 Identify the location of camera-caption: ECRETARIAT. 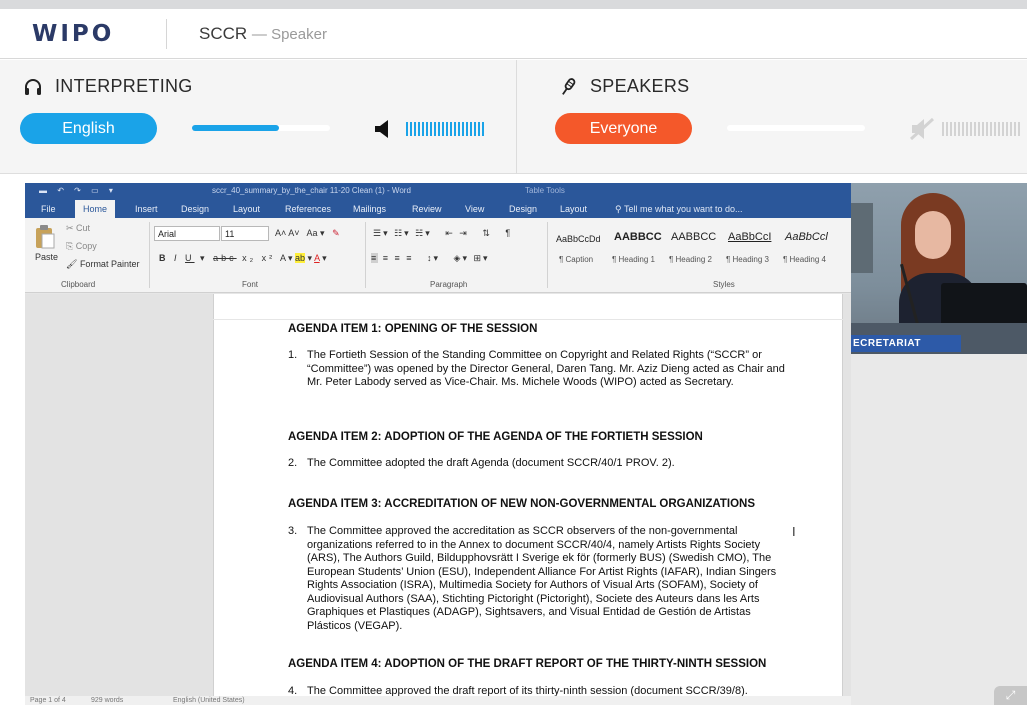
(906, 343).